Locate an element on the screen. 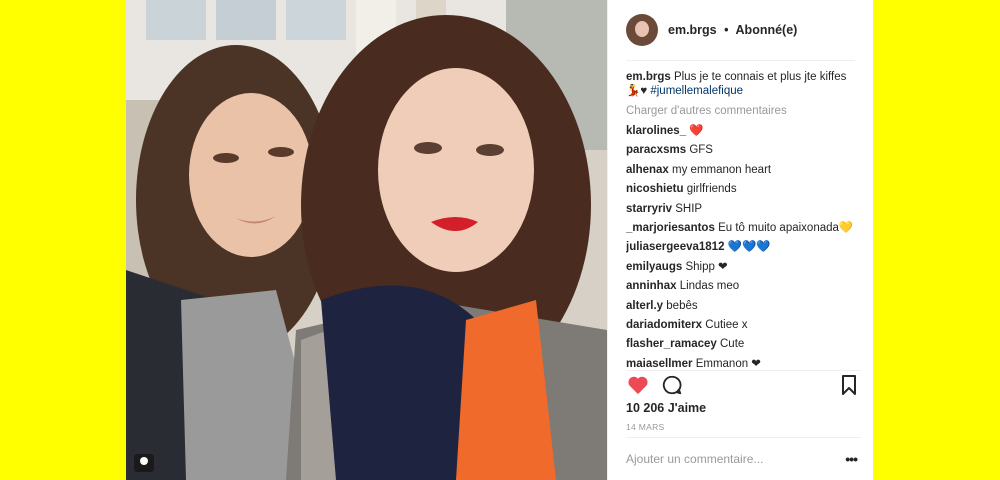 This screenshot has width=1000, height=480. comment-text: Eu tô muito apaixonada💛 is located at coordinates (786, 227).